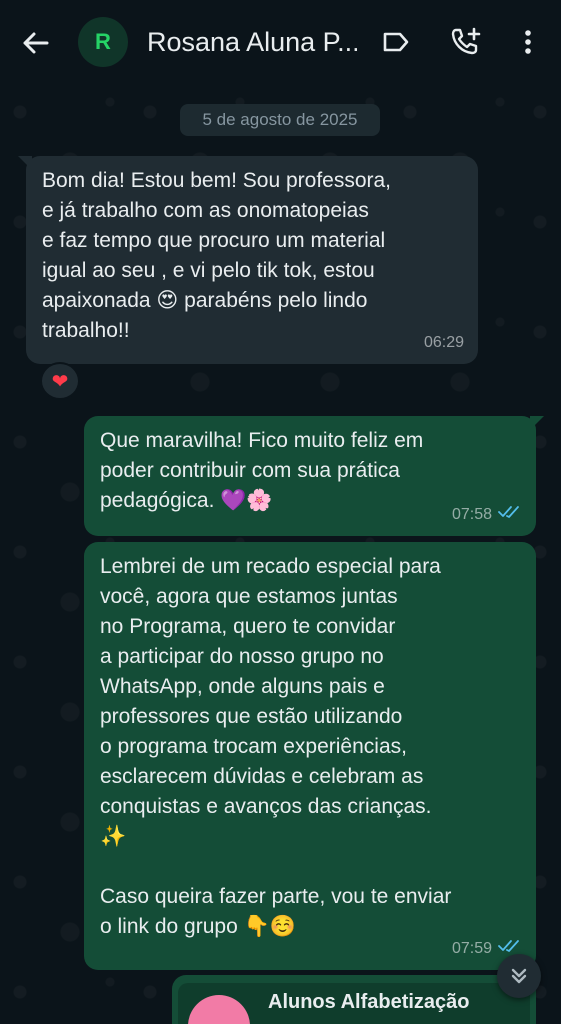 The image size is (561, 1024). I want to click on group-invite-message: Alunos Alfabetização, so click(354, 999).